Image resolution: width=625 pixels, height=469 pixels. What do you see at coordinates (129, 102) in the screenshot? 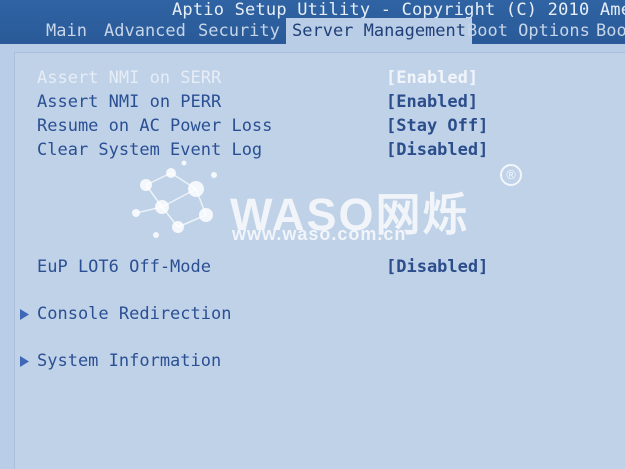
I see `setting-label: Assert NMI on PERR` at bounding box center [129, 102].